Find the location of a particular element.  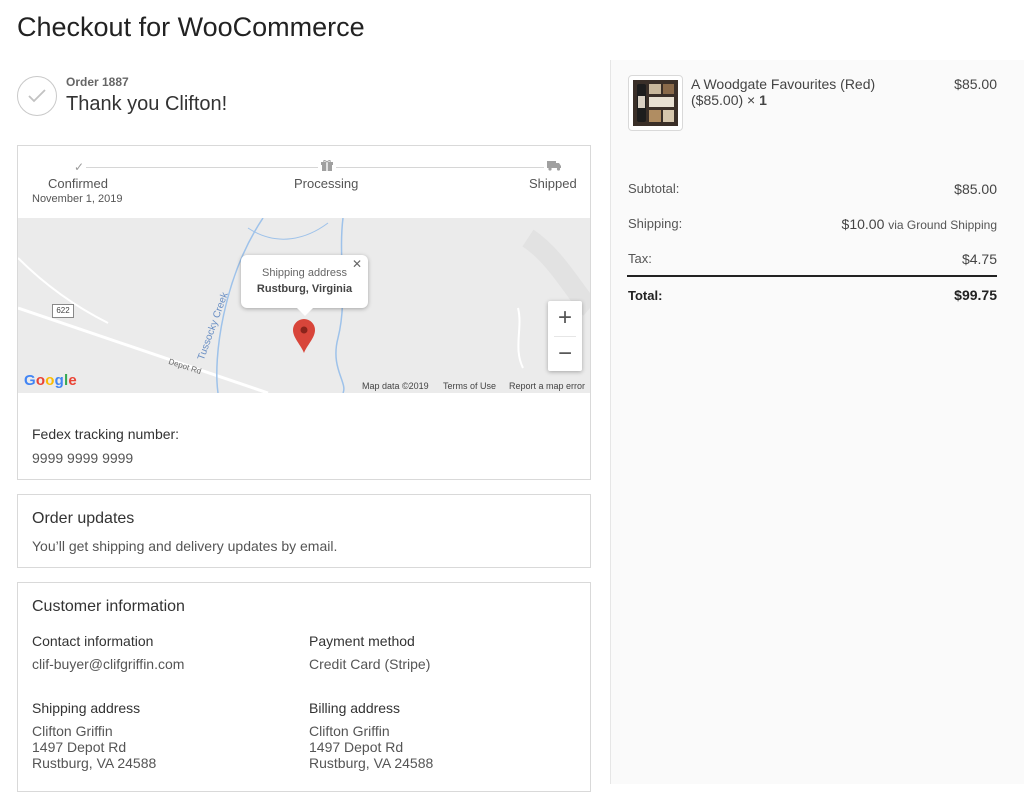

gift-icon is located at coordinates (327, 167).